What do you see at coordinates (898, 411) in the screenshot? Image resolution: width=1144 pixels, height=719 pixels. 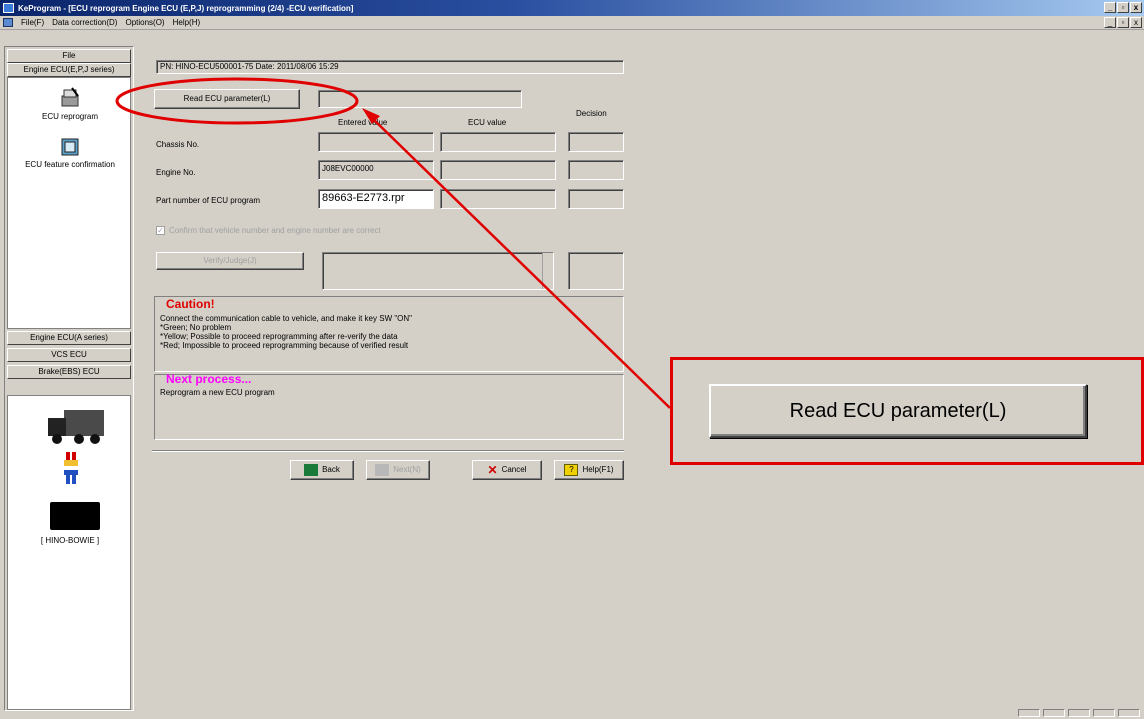 I see `zoomed-read-ecu-parameter-button: Read ECU parameter(L)` at bounding box center [898, 411].